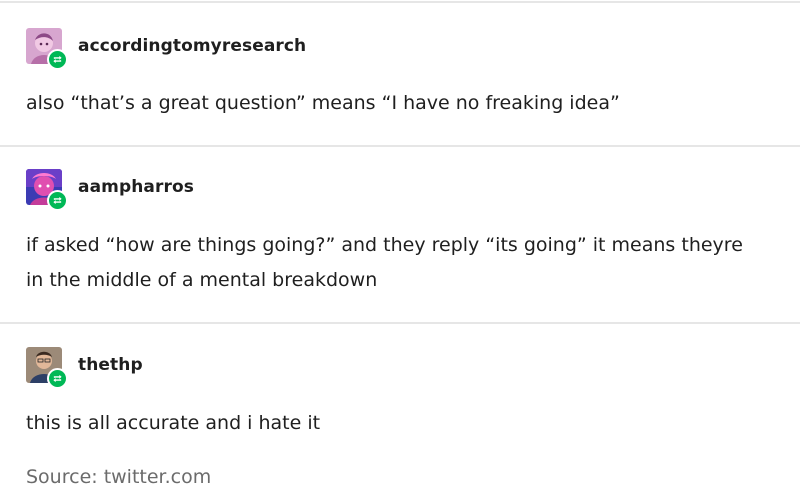 The height and width of the screenshot is (504, 800). Describe the element at coordinates (118, 477) in the screenshot. I see `source-link: Source: twitter.com` at that location.